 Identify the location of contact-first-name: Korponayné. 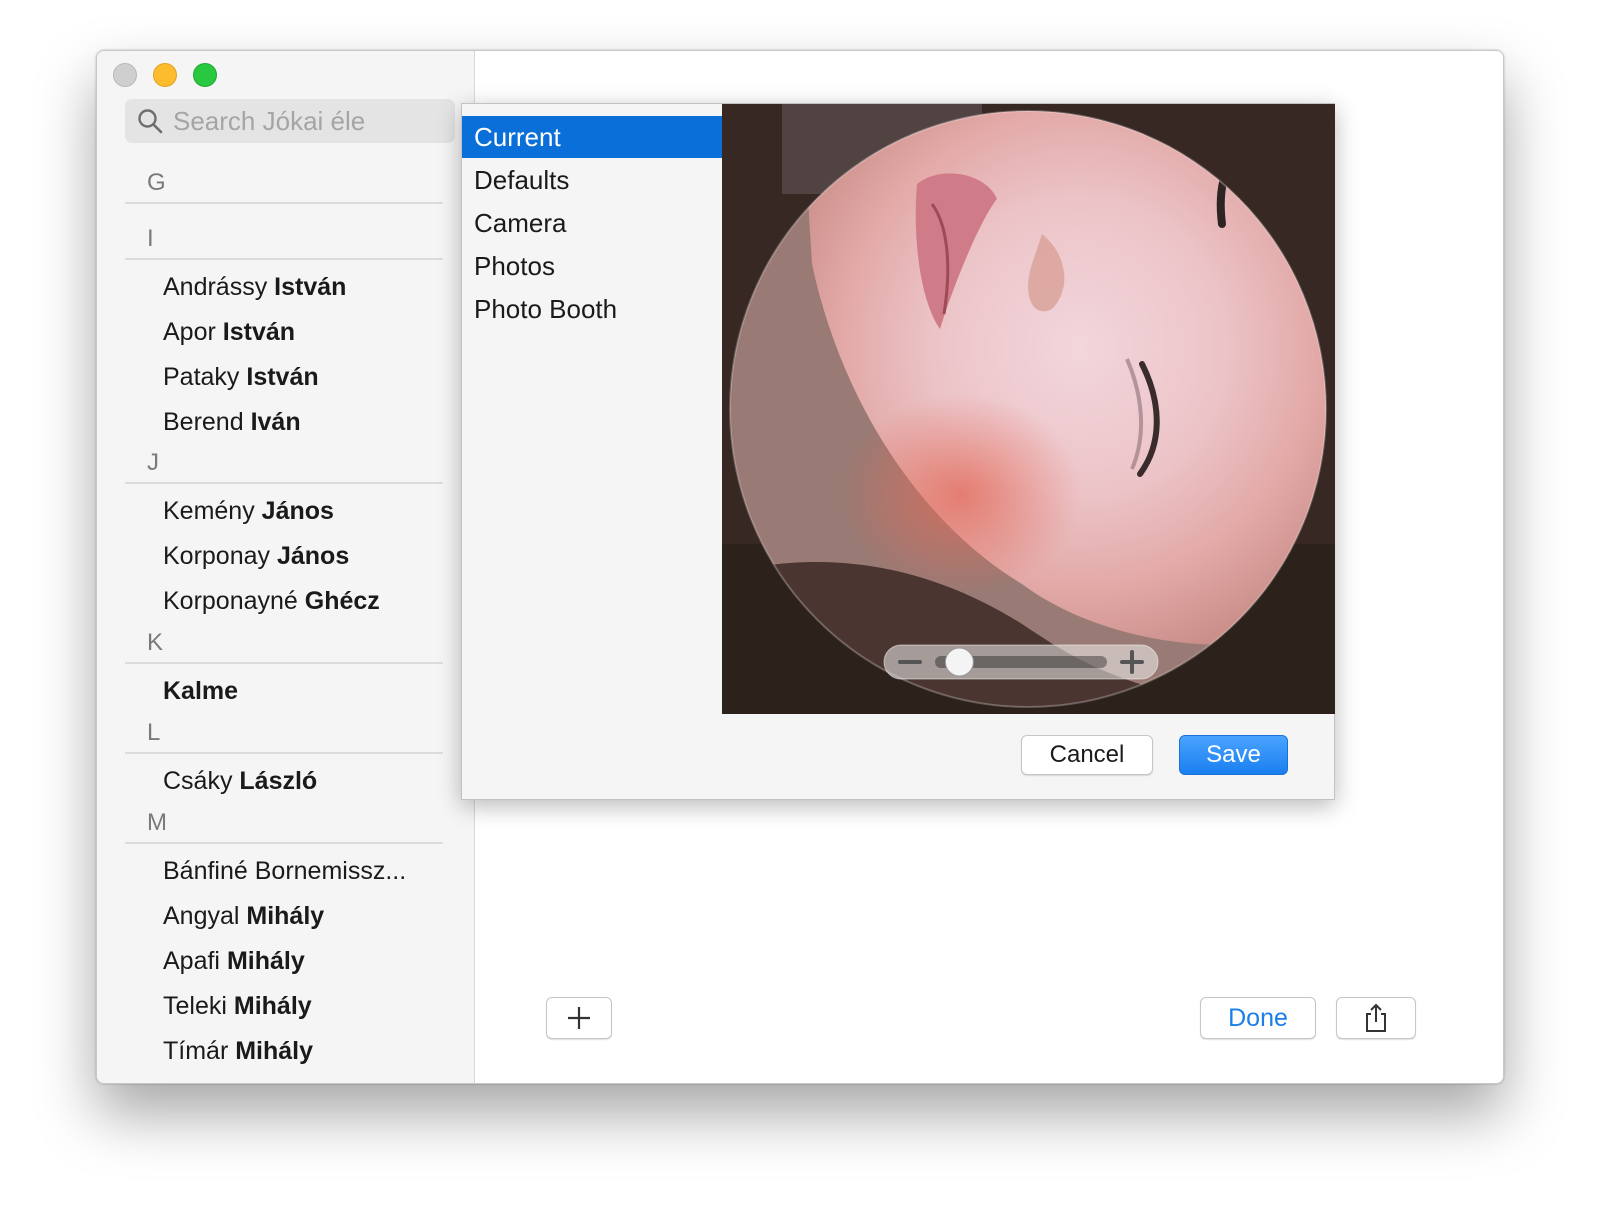
(234, 601).